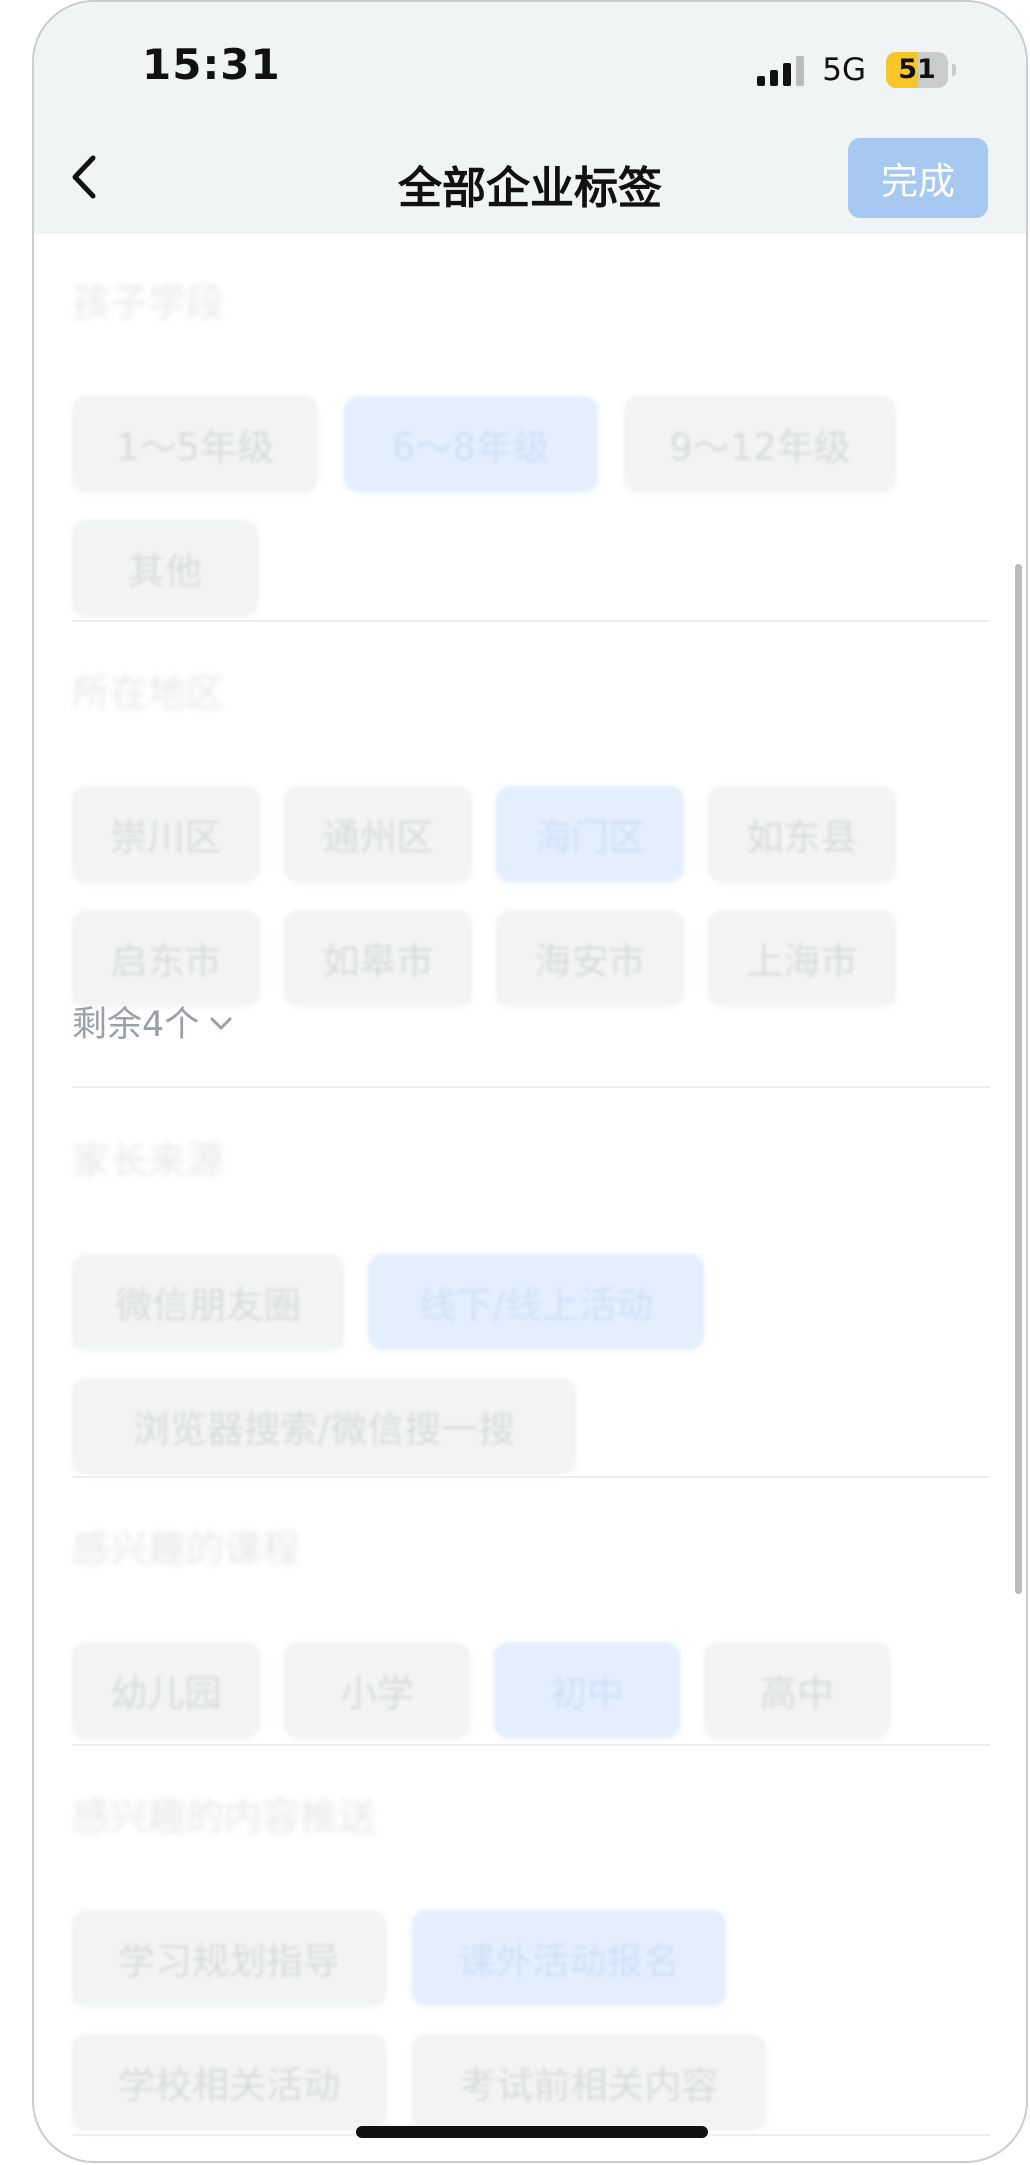 The height and width of the screenshot is (2165, 1030). What do you see at coordinates (208, 1302) in the screenshot?
I see `tag-chip: 微信朋友圈` at bounding box center [208, 1302].